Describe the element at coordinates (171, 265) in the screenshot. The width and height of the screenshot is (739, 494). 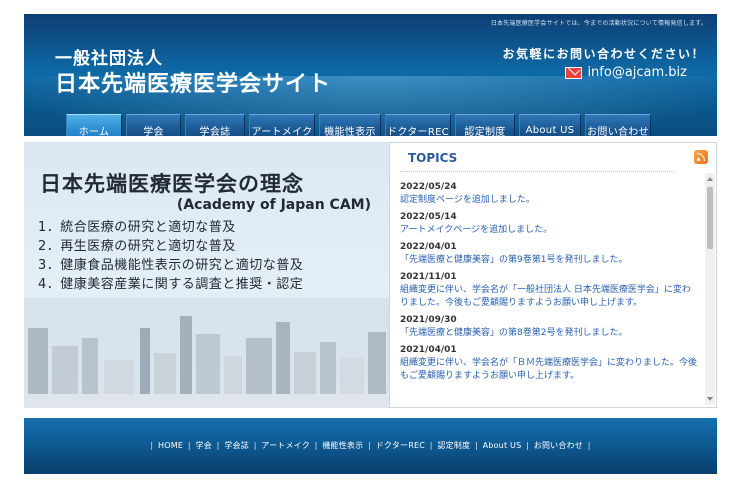
I see `principle-item: 3．健康食品機能性表示の研究と適切な普及` at that location.